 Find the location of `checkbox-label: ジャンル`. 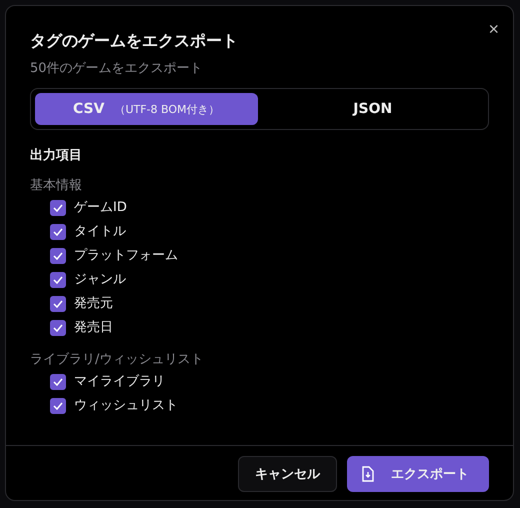

checkbox-label: ジャンル is located at coordinates (100, 280).